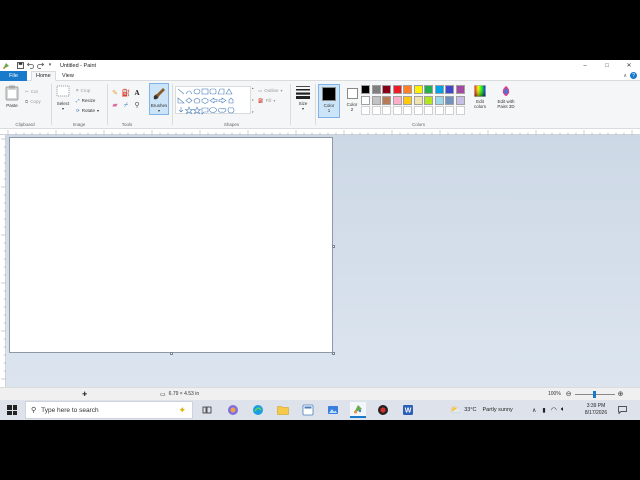 The image size is (640, 480). I want to click on rotate-button: ⟳ Rotate ▾, so click(87, 110).